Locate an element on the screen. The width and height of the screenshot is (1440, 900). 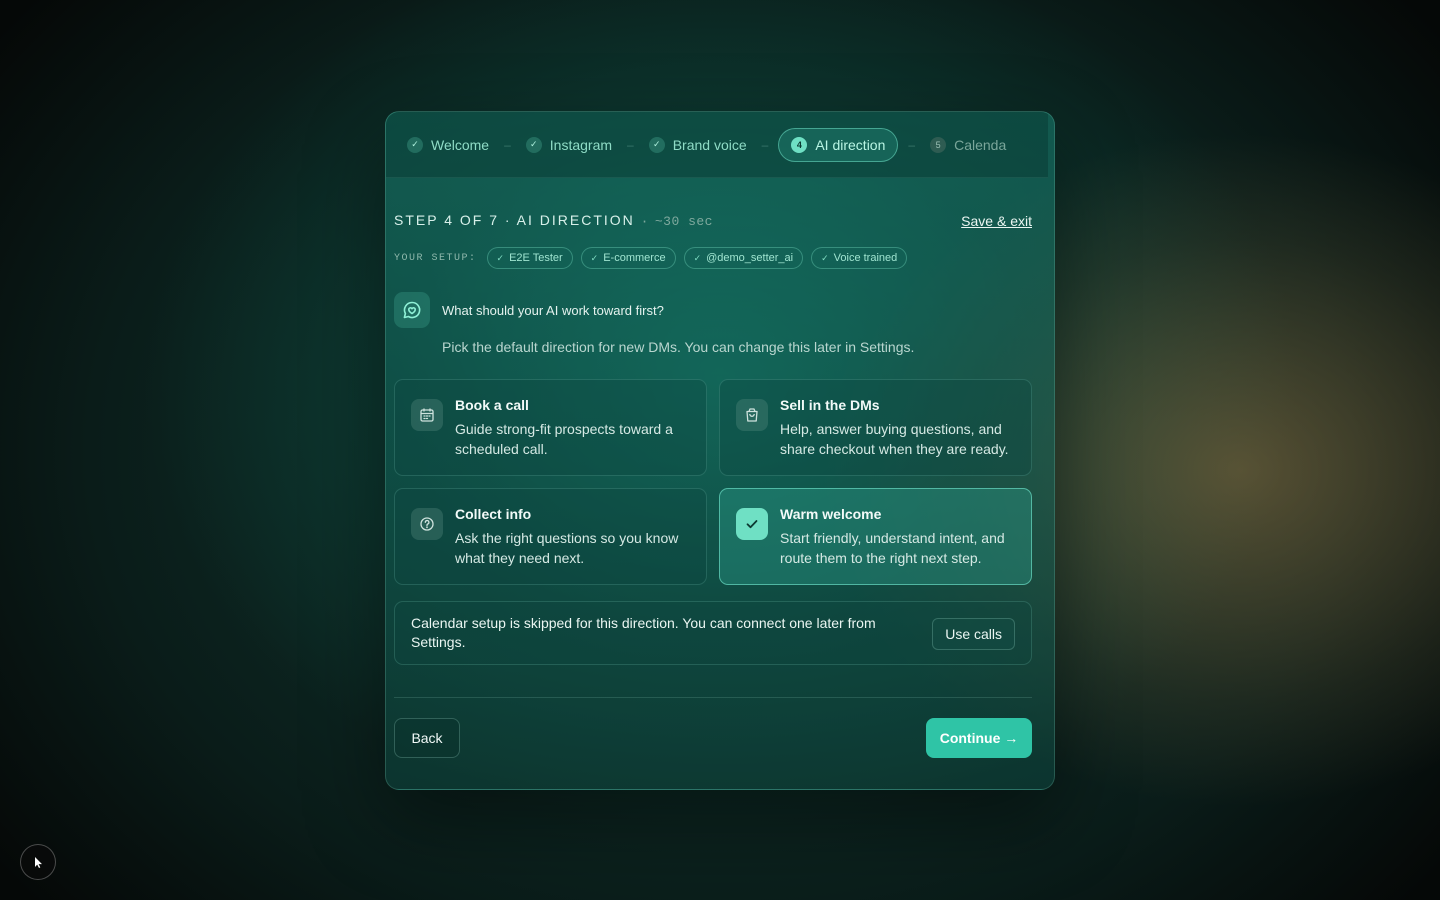
step-calendar: 5 Calenda is located at coordinates (968, 145).